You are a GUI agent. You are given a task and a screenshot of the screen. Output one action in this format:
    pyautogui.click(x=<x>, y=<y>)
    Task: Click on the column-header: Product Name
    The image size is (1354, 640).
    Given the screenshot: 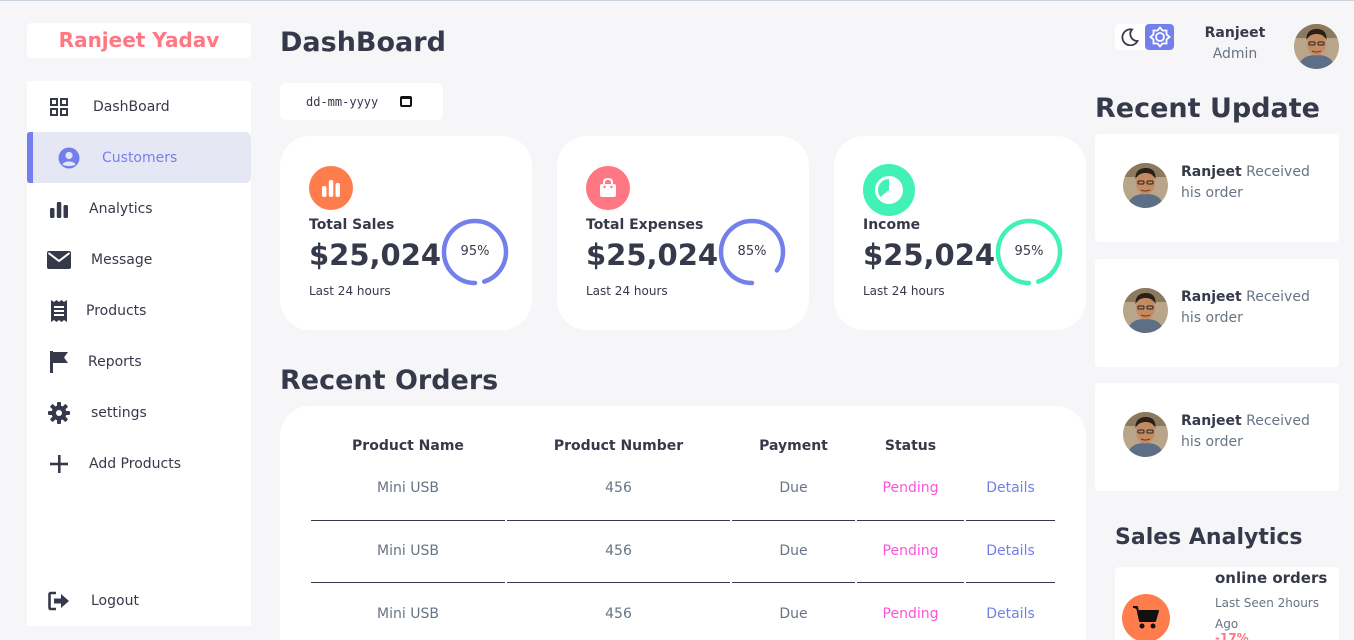 What is the action you would take?
    pyautogui.click(x=408, y=446)
    